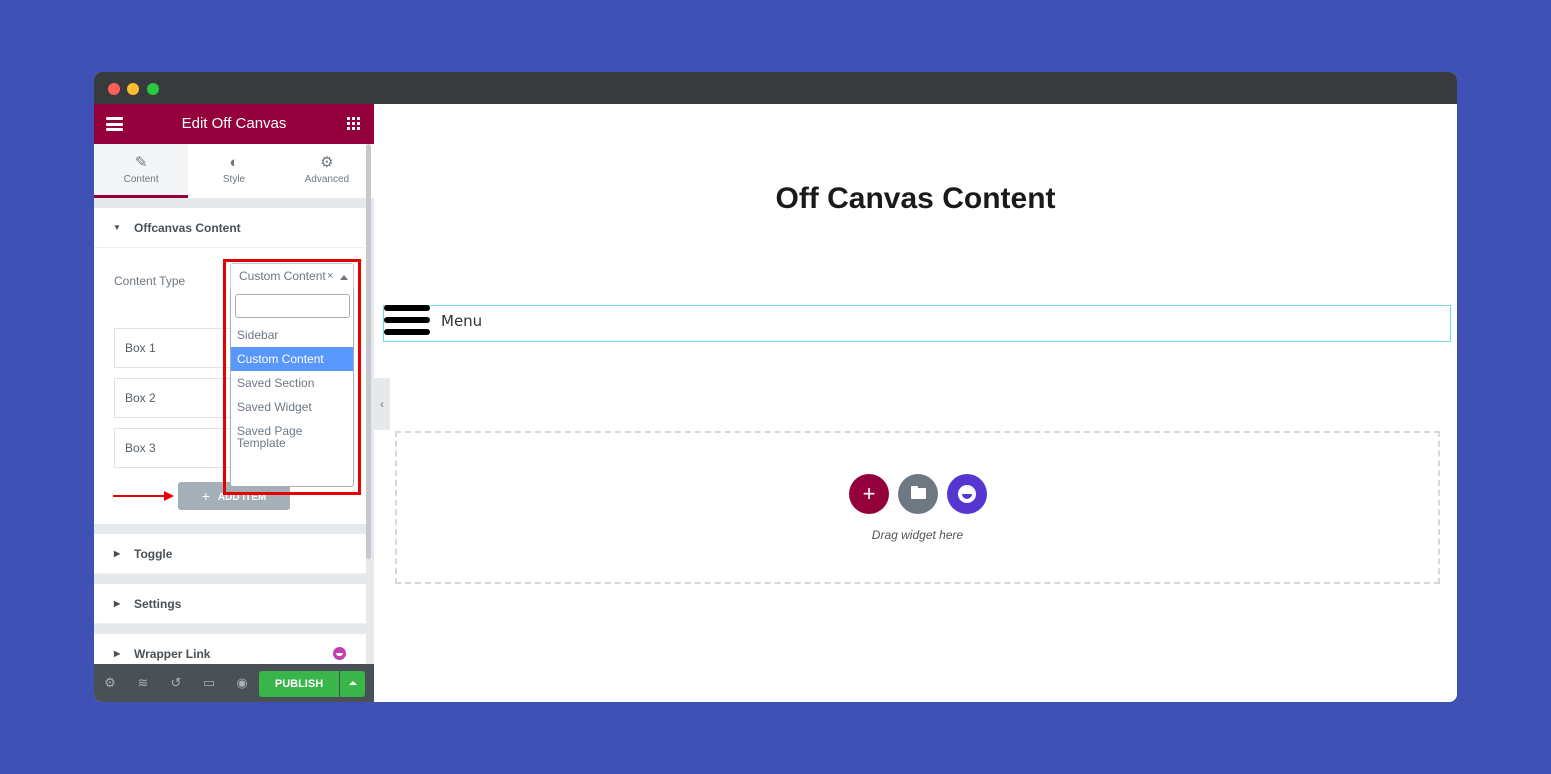 The image size is (1551, 774). I want to click on collapse-panel-button: ‹, so click(382, 404).